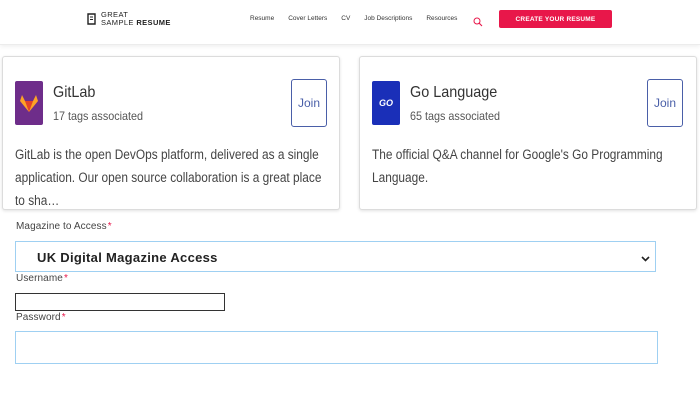  What do you see at coordinates (38, 317) in the screenshot?
I see `password-label-text: Password` at bounding box center [38, 317].